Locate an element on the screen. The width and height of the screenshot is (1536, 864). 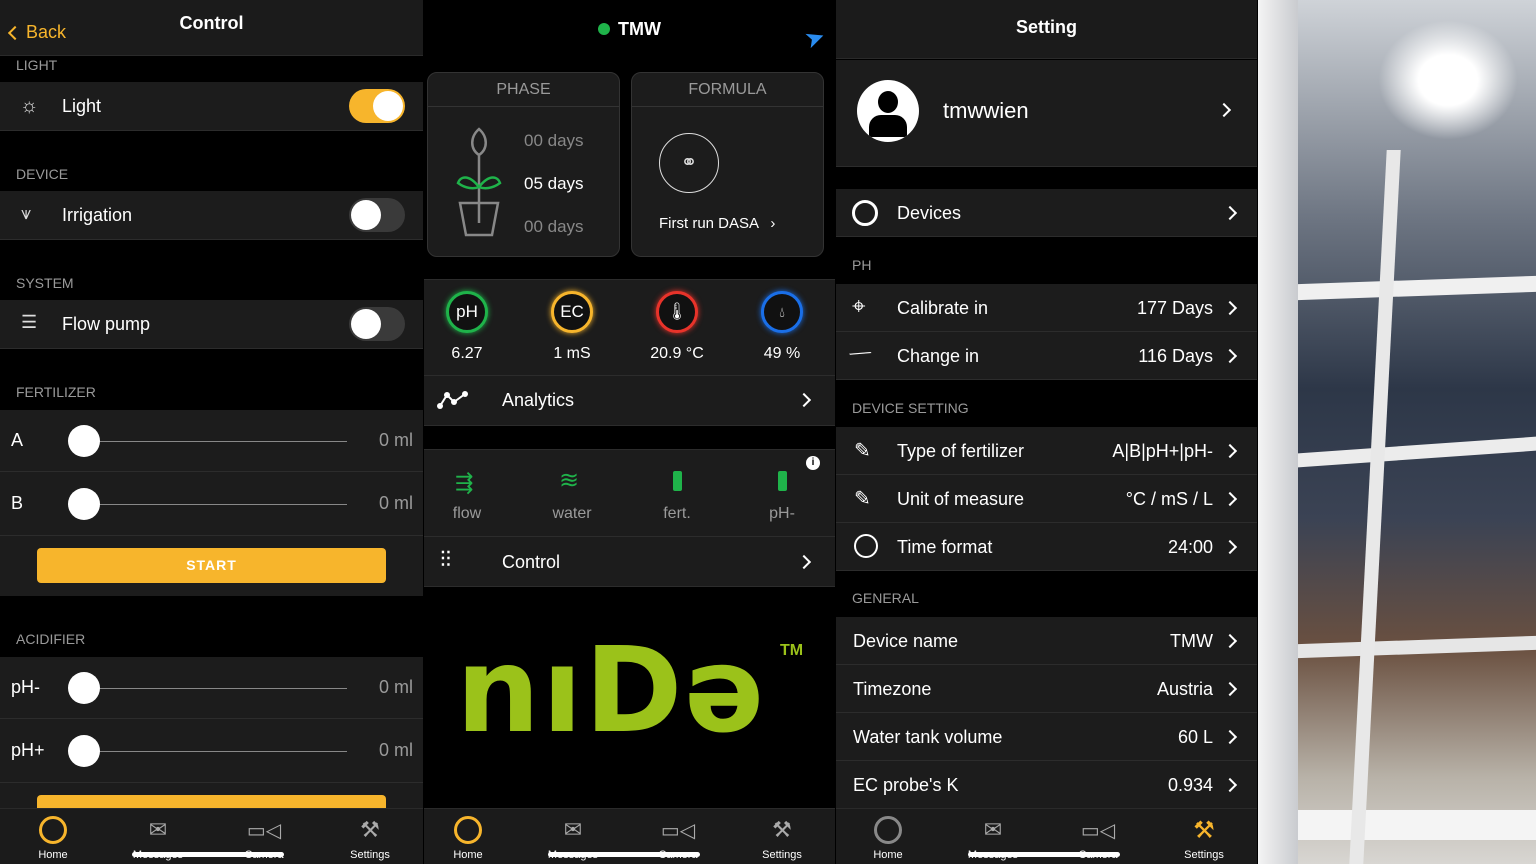
page-title: Setting is located at coordinates (1046, 27).